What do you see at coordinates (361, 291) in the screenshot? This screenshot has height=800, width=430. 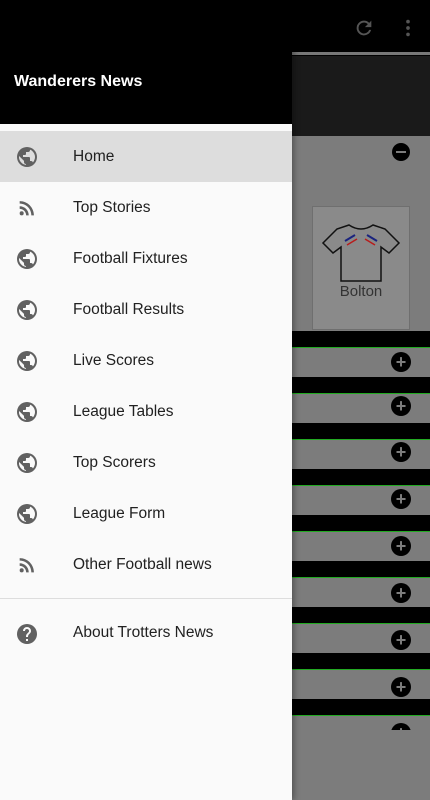 I see `team-name: Bolton` at bounding box center [361, 291].